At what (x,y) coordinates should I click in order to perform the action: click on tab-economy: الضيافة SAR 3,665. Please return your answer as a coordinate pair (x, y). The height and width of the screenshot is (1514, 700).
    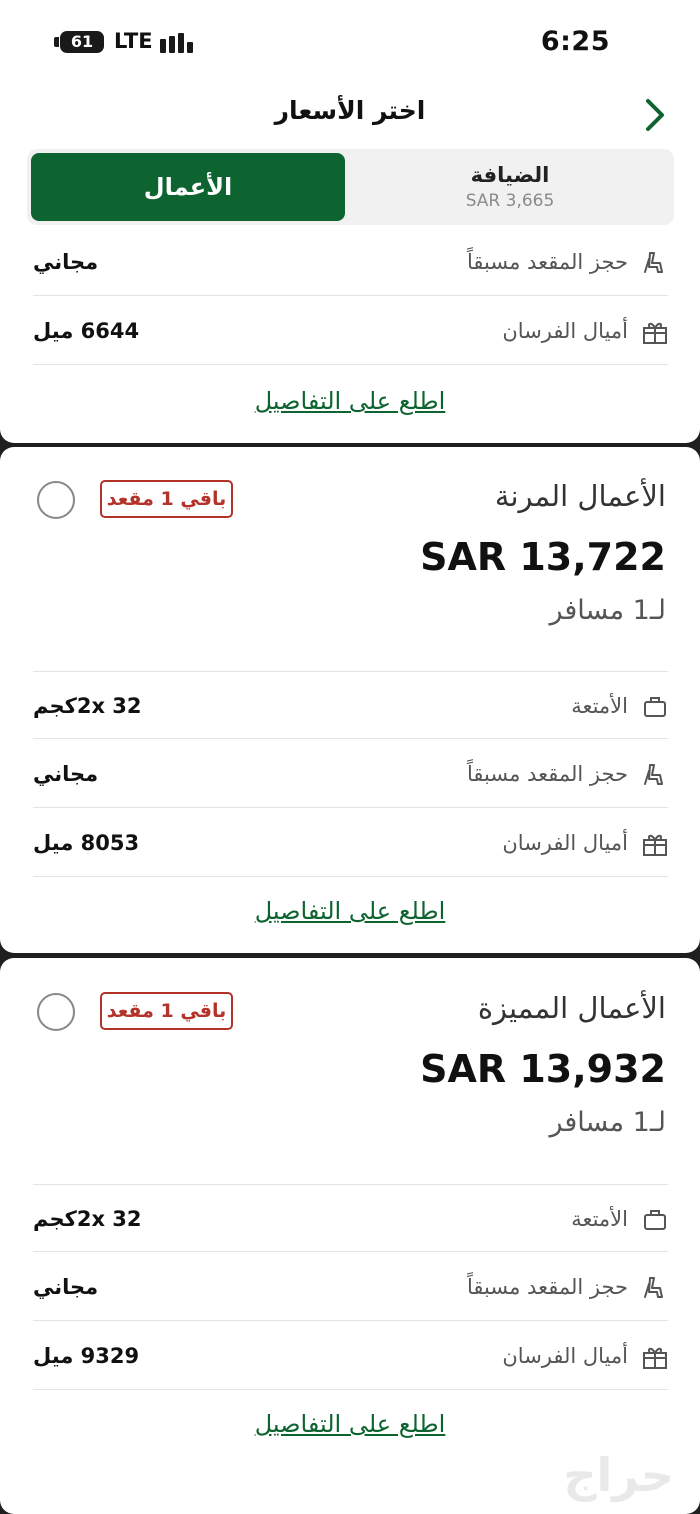
    Looking at the image, I should click on (510, 187).